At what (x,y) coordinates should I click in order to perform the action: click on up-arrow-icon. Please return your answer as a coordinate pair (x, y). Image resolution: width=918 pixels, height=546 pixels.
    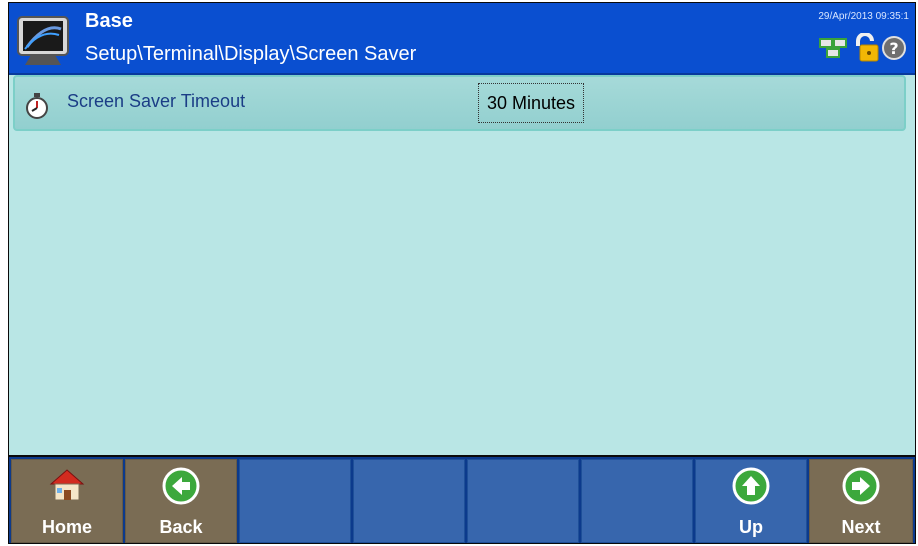
    Looking at the image, I should click on (751, 488).